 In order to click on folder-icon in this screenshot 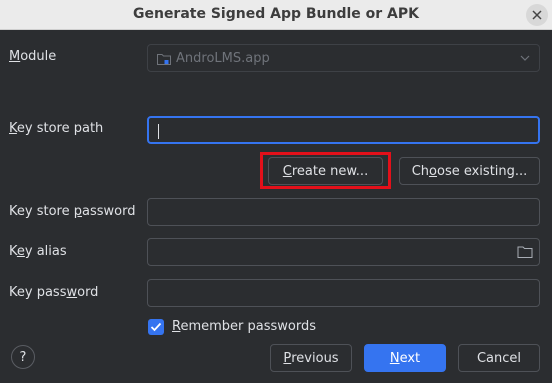, I will do `click(525, 252)`.